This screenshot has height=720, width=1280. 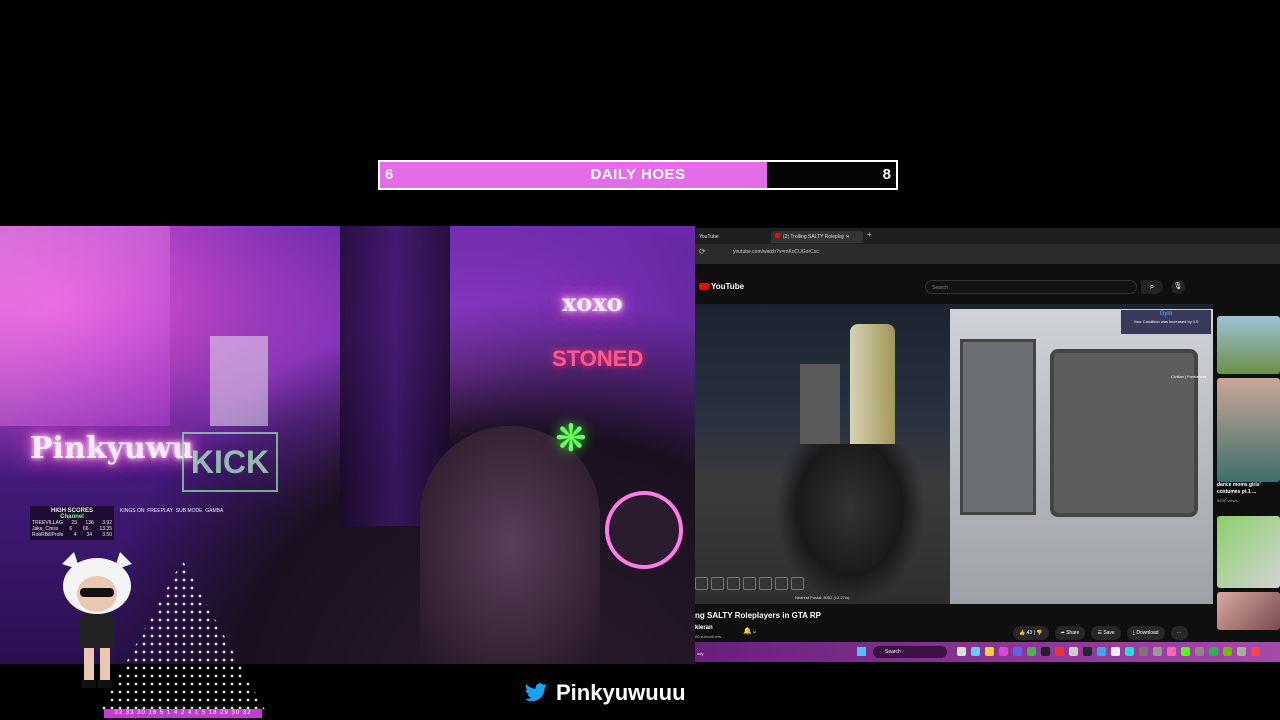 What do you see at coordinates (644, 530) in the screenshot?
I see `headset` at bounding box center [644, 530].